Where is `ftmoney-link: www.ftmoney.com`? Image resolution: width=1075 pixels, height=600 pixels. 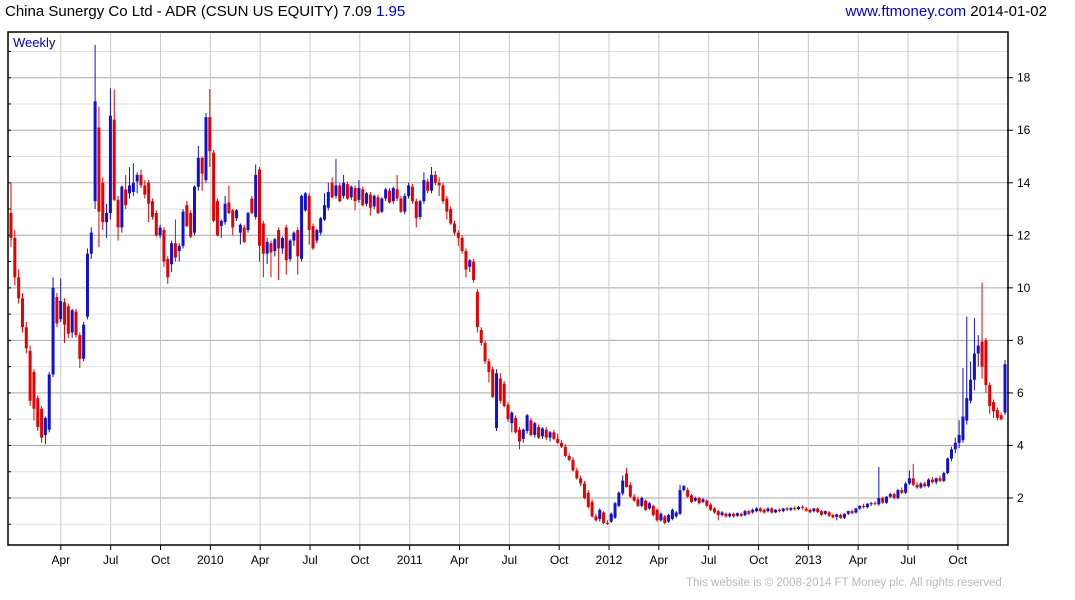
ftmoney-link: www.ftmoney.com is located at coordinates (906, 11).